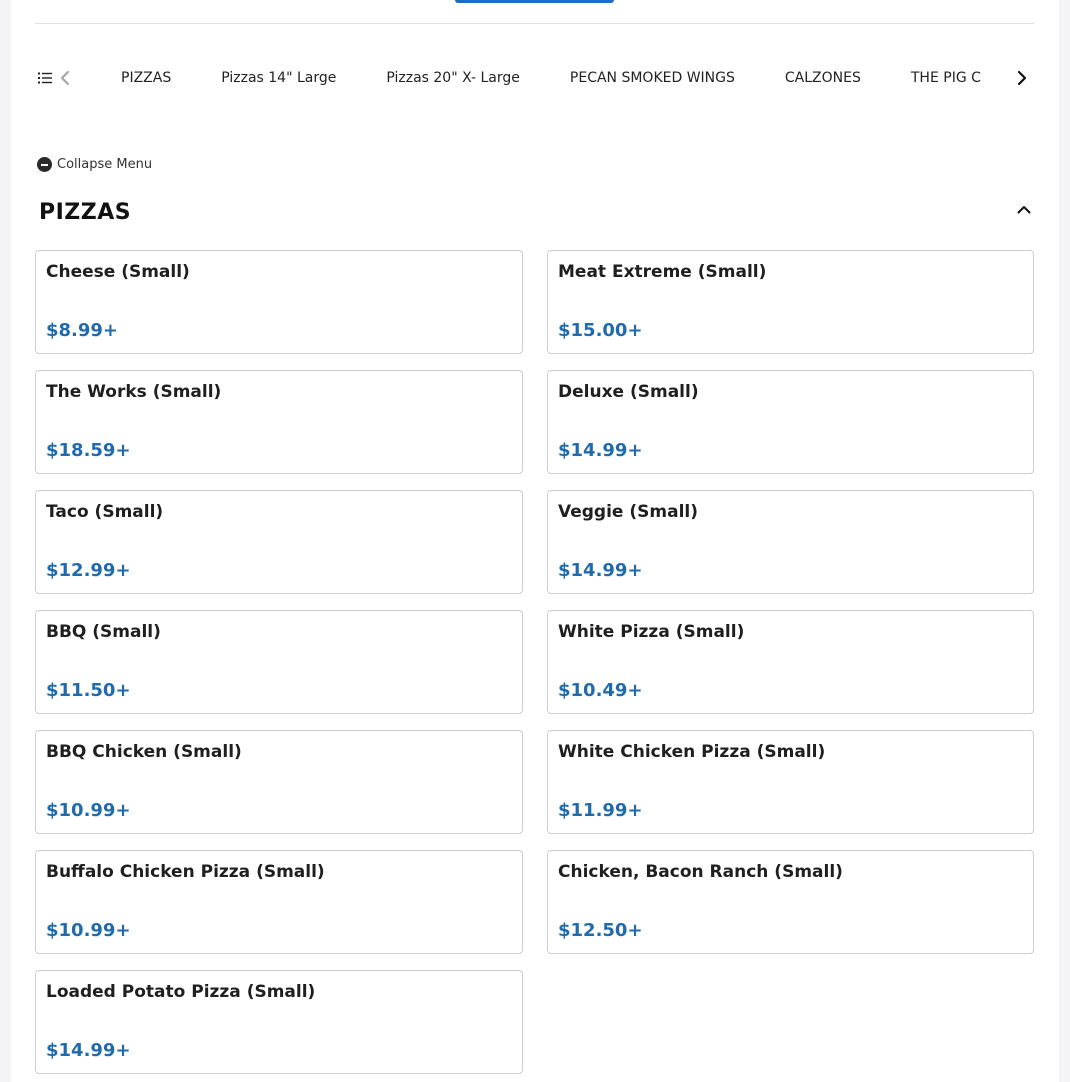  Describe the element at coordinates (134, 392) in the screenshot. I see `menu-item-name: The Works (Small)` at that location.